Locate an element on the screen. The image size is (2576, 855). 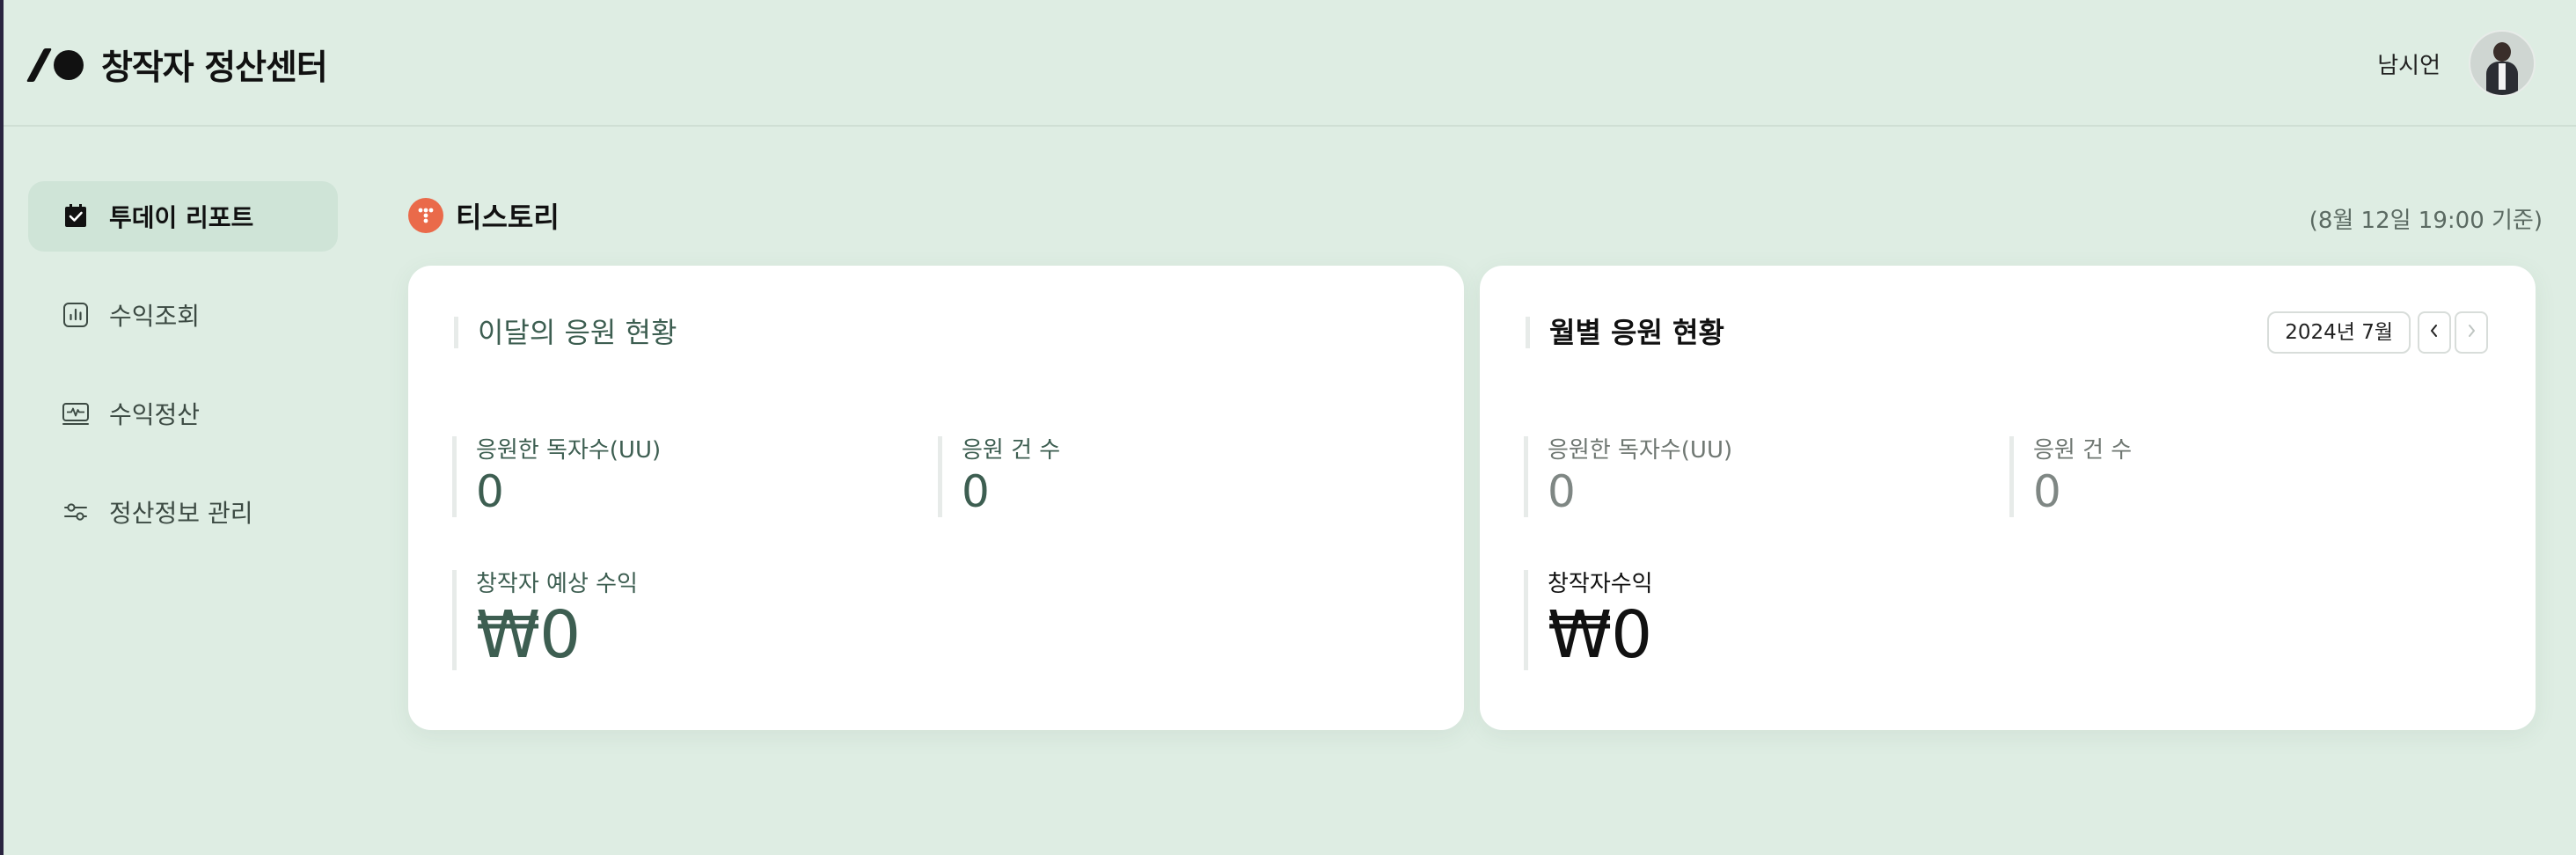
user-menu: 남시언 is located at coordinates (2456, 63).